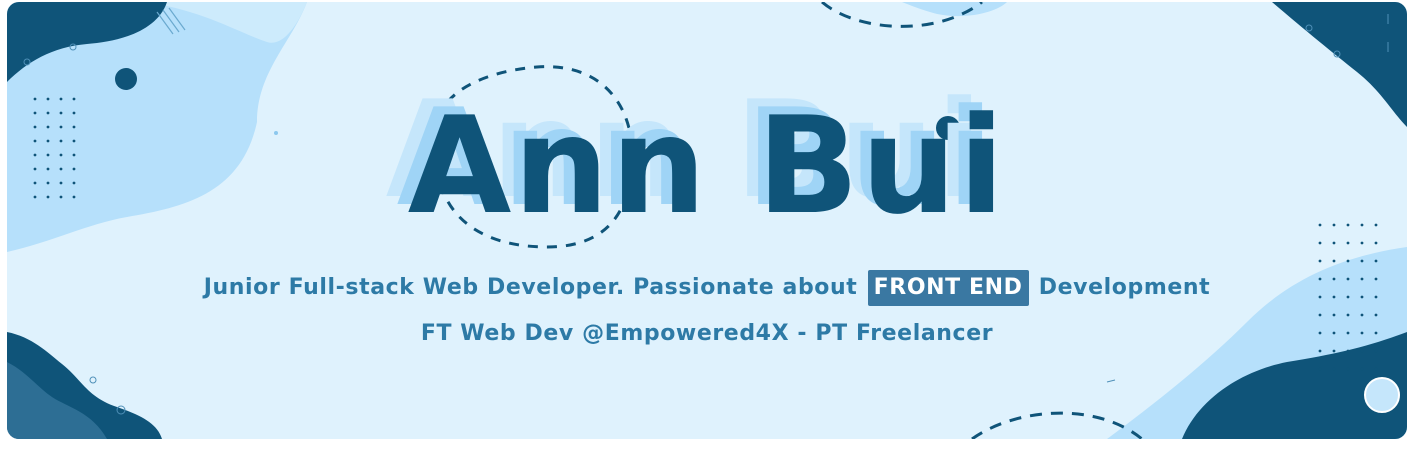  I want to click on circle-outline-small, so click(93, 380).